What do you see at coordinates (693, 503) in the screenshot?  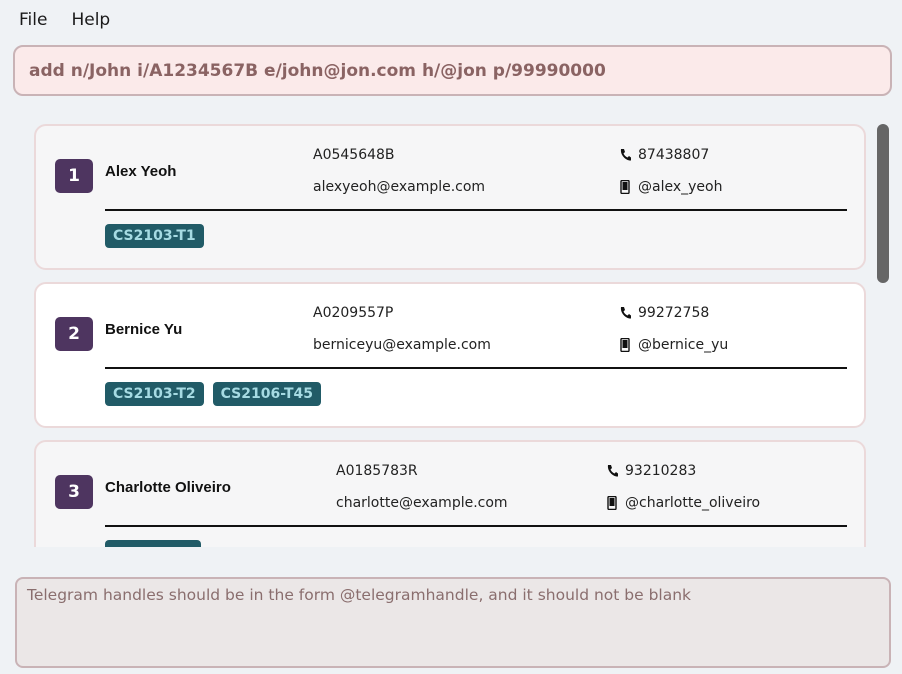 I see `person-telegram: @charlotte_oliveiro` at bounding box center [693, 503].